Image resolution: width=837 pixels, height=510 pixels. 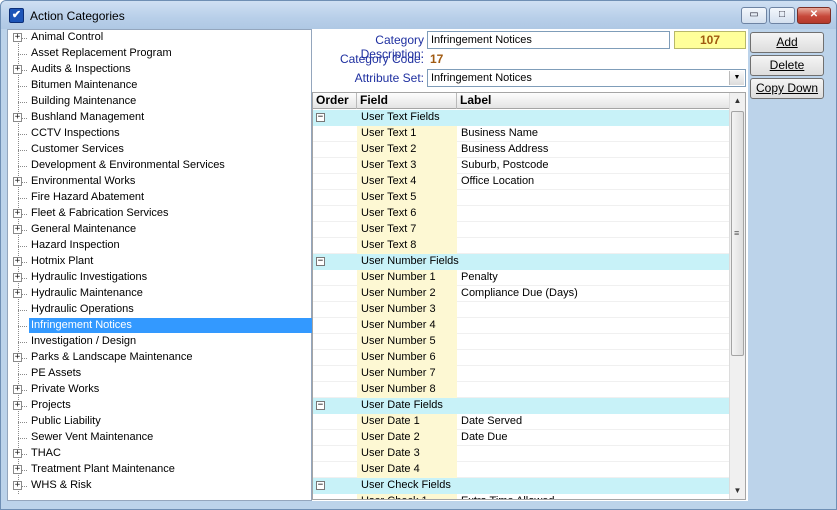 What do you see at coordinates (521, 166) in the screenshot?
I see `table-row: User Text 3 Suburb, Postcode` at bounding box center [521, 166].